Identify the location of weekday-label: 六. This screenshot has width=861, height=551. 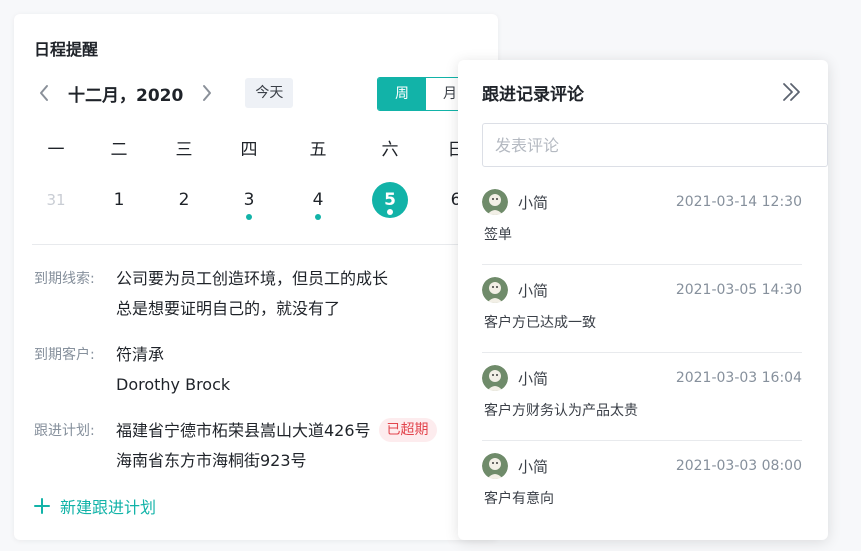
(390, 150).